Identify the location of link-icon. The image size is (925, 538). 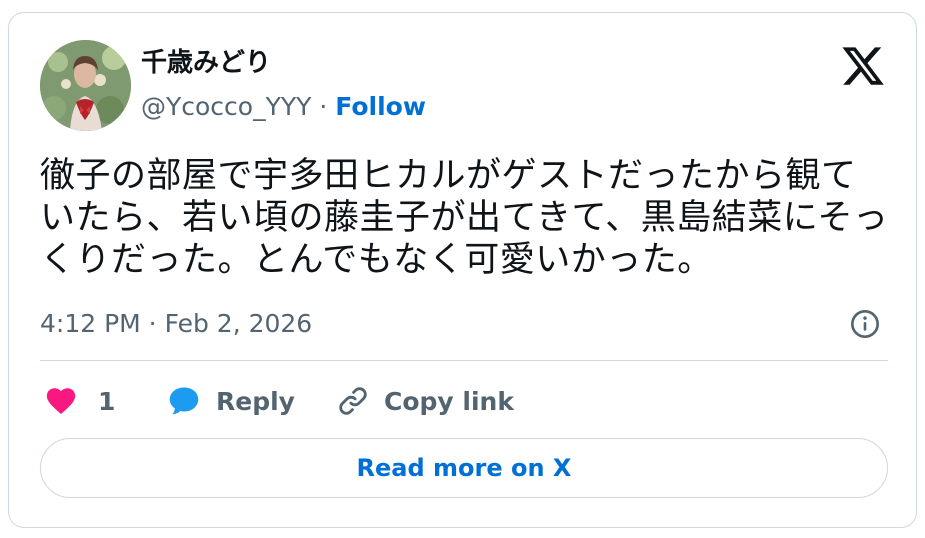
(353, 401).